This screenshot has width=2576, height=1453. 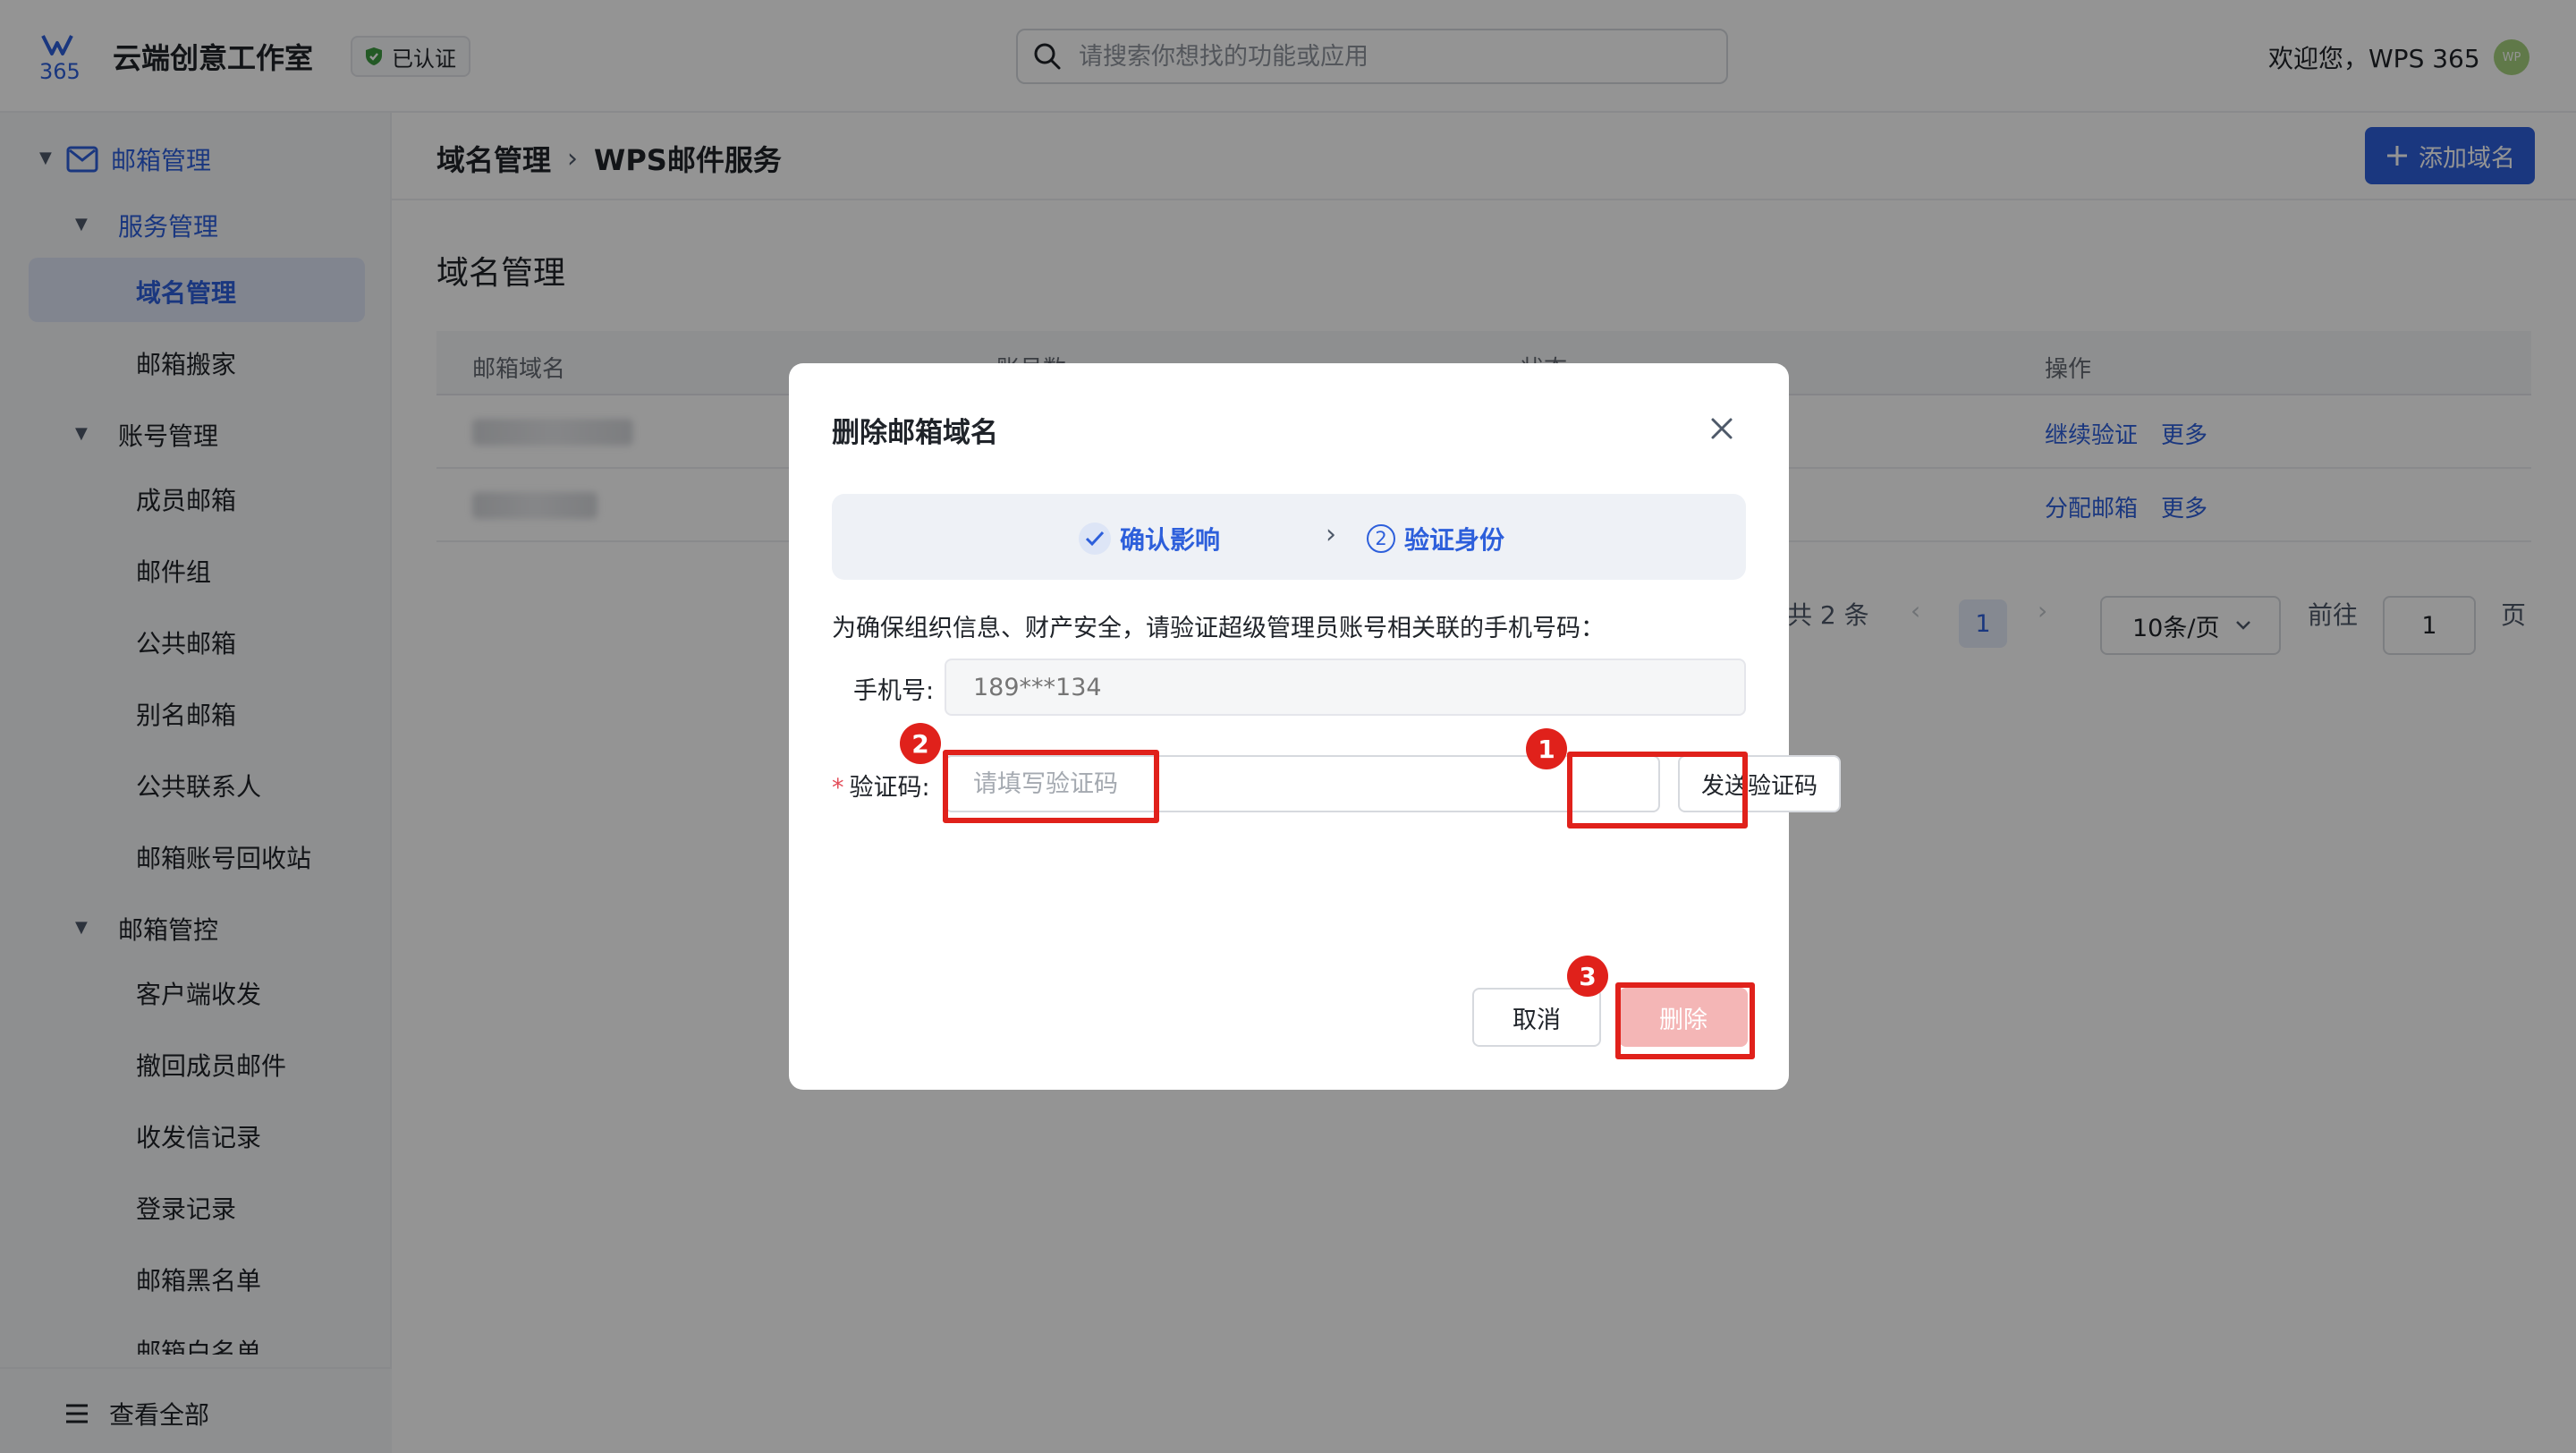 I want to click on phone-field, so click(x=1345, y=687).